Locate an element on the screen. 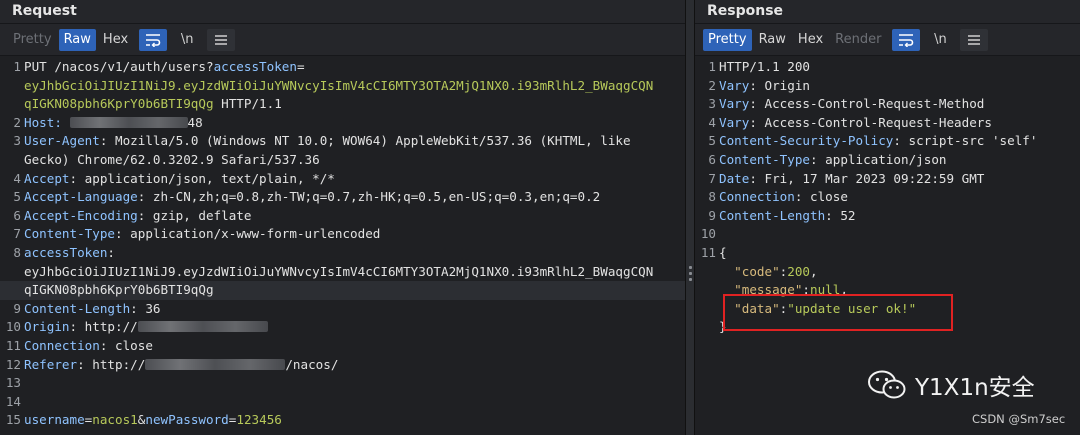  code-line: 0qIGKN08pbh6KprY0b6BTI9qQg is located at coordinates (342, 290).